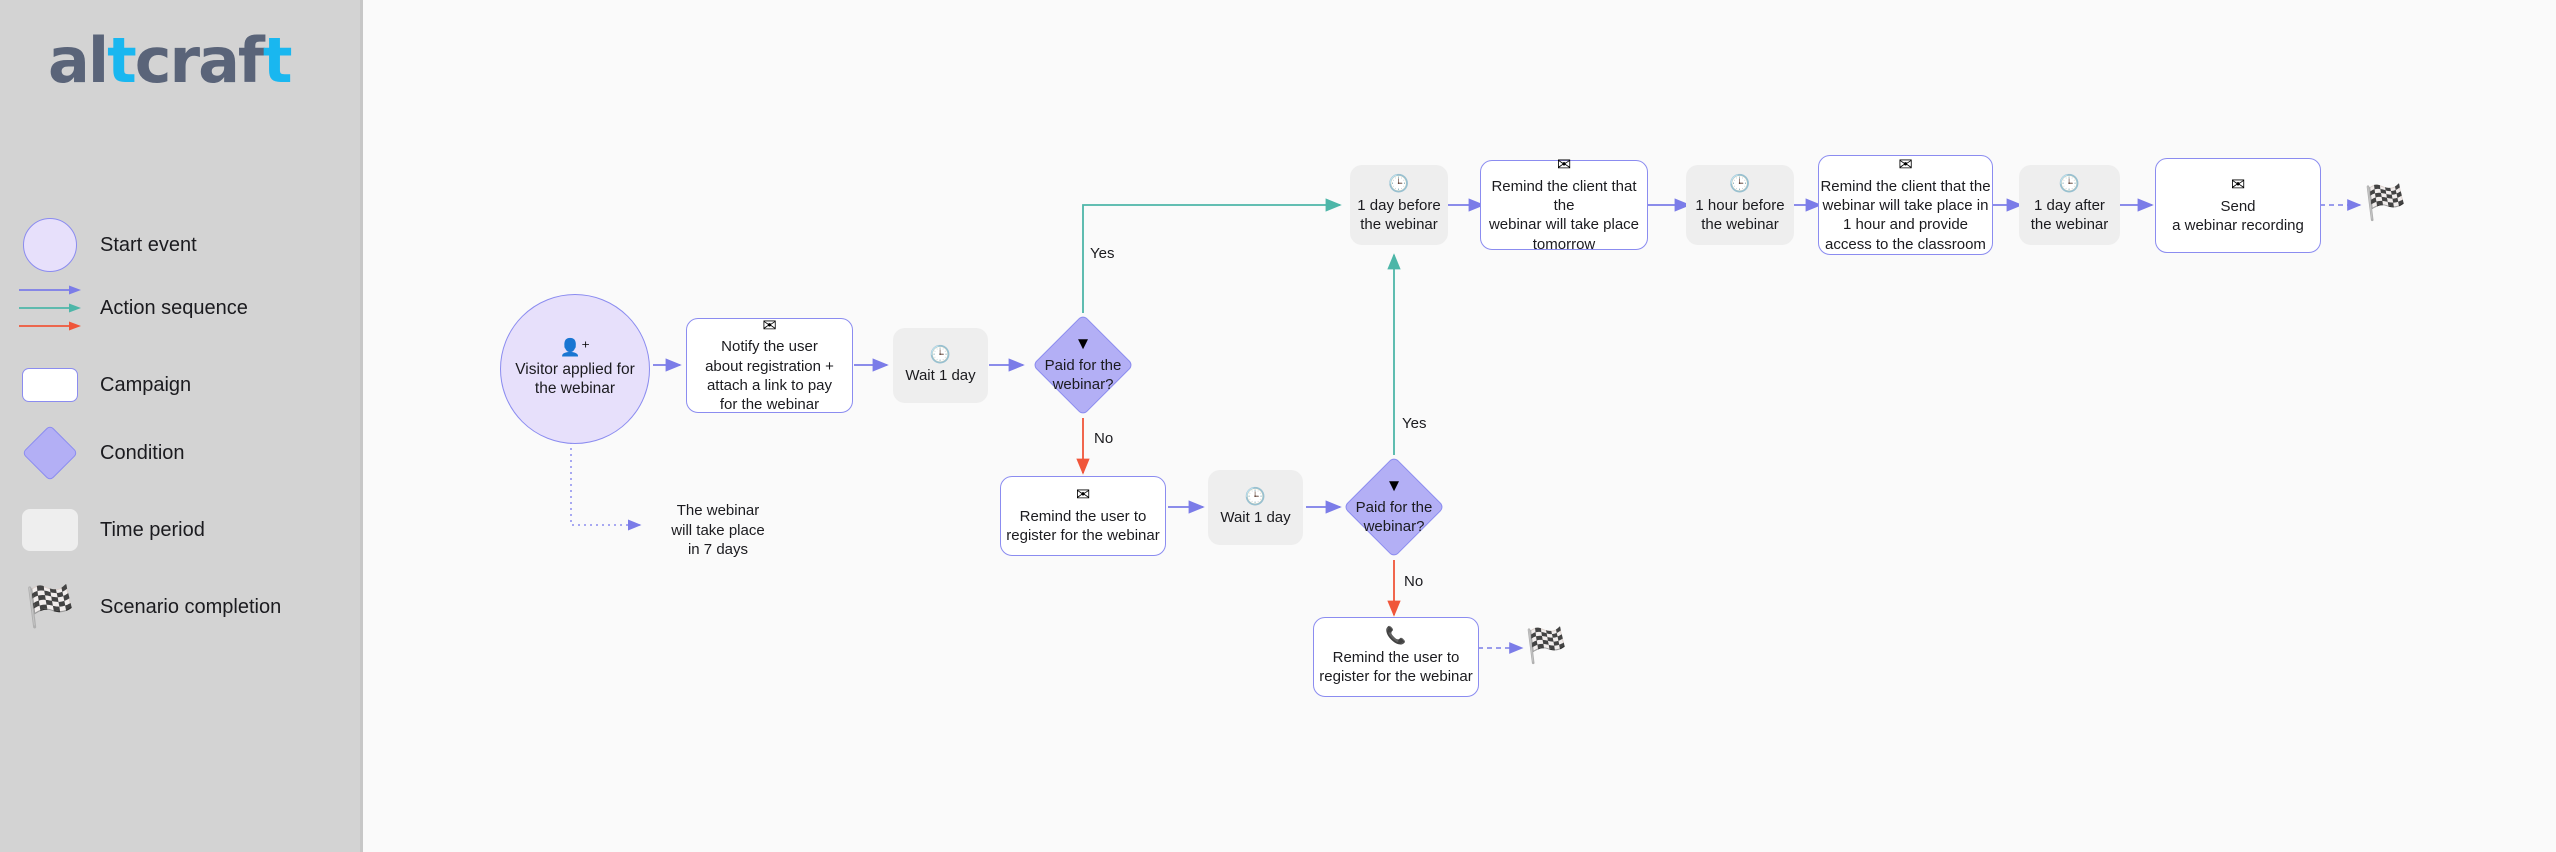 Image resolution: width=2556 pixels, height=852 pixels. What do you see at coordinates (50, 326) in the screenshot?
I see `arrow-red-icon` at bounding box center [50, 326].